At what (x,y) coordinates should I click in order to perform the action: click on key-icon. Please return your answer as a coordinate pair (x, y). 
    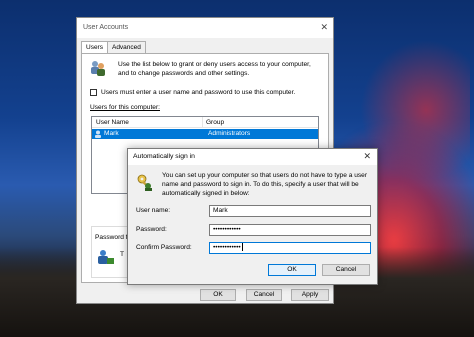
    Looking at the image, I should click on (144, 182).